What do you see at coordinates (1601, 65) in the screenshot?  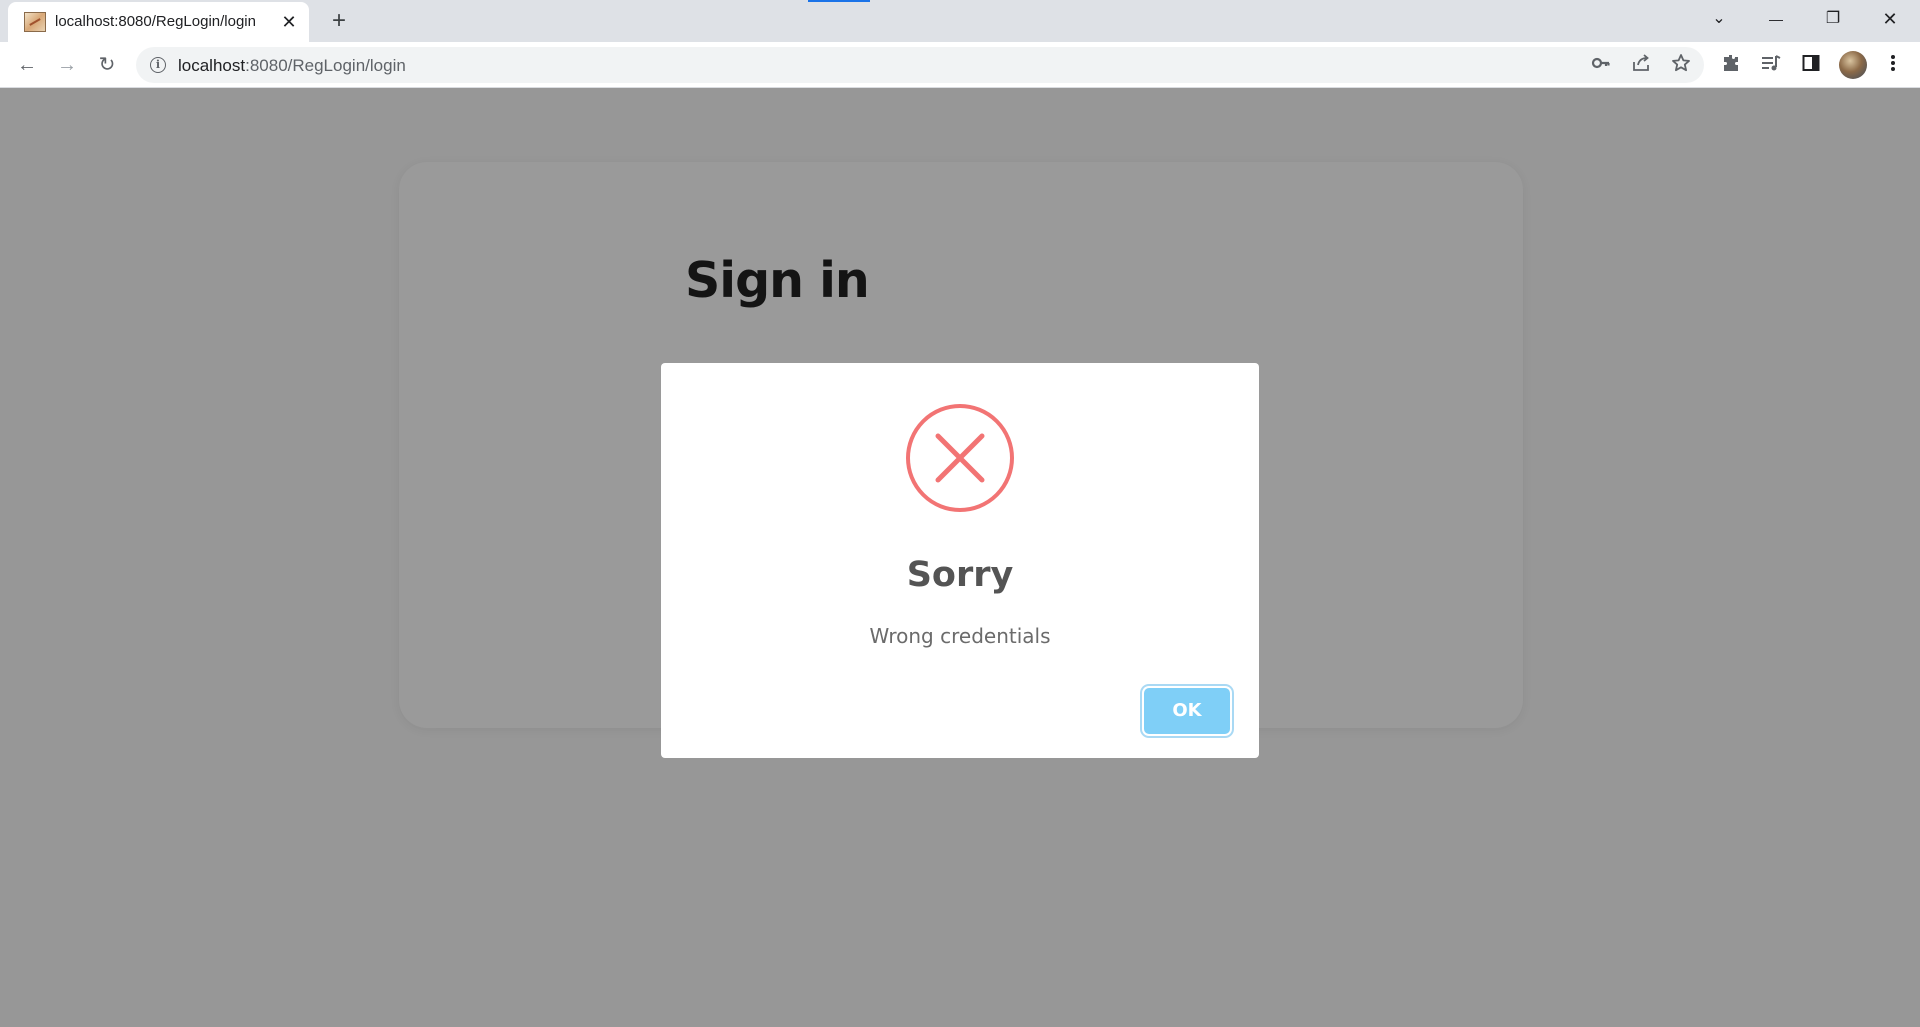 I see `key-icon` at bounding box center [1601, 65].